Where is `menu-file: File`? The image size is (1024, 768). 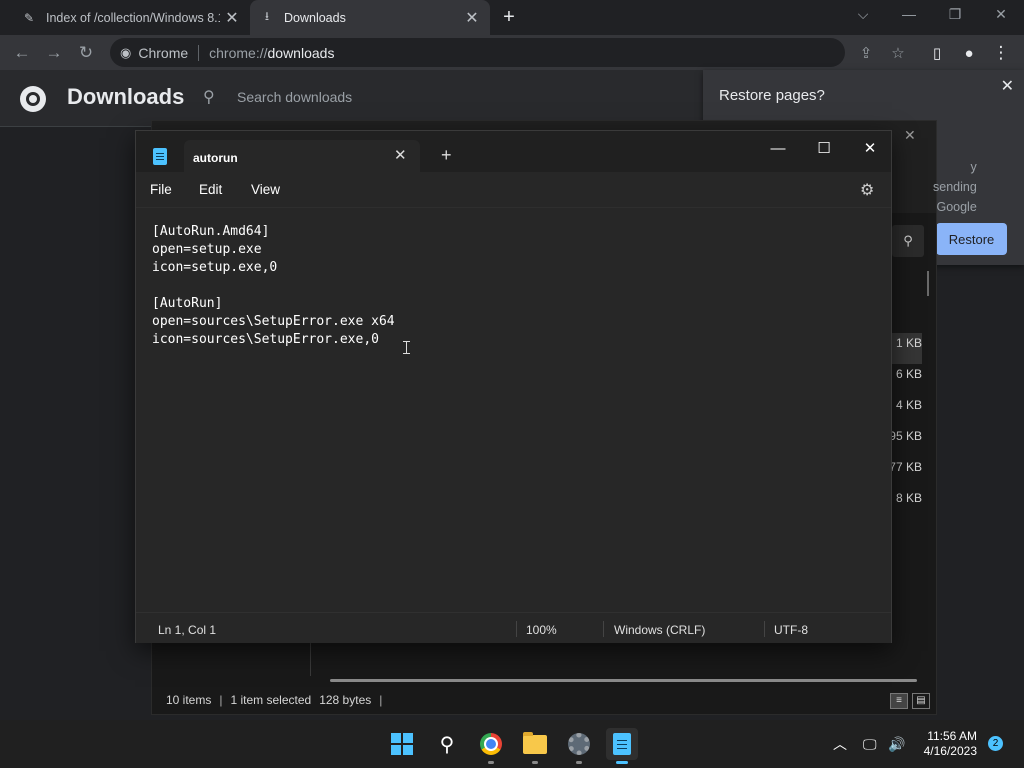
menu-file: File is located at coordinates (161, 189).